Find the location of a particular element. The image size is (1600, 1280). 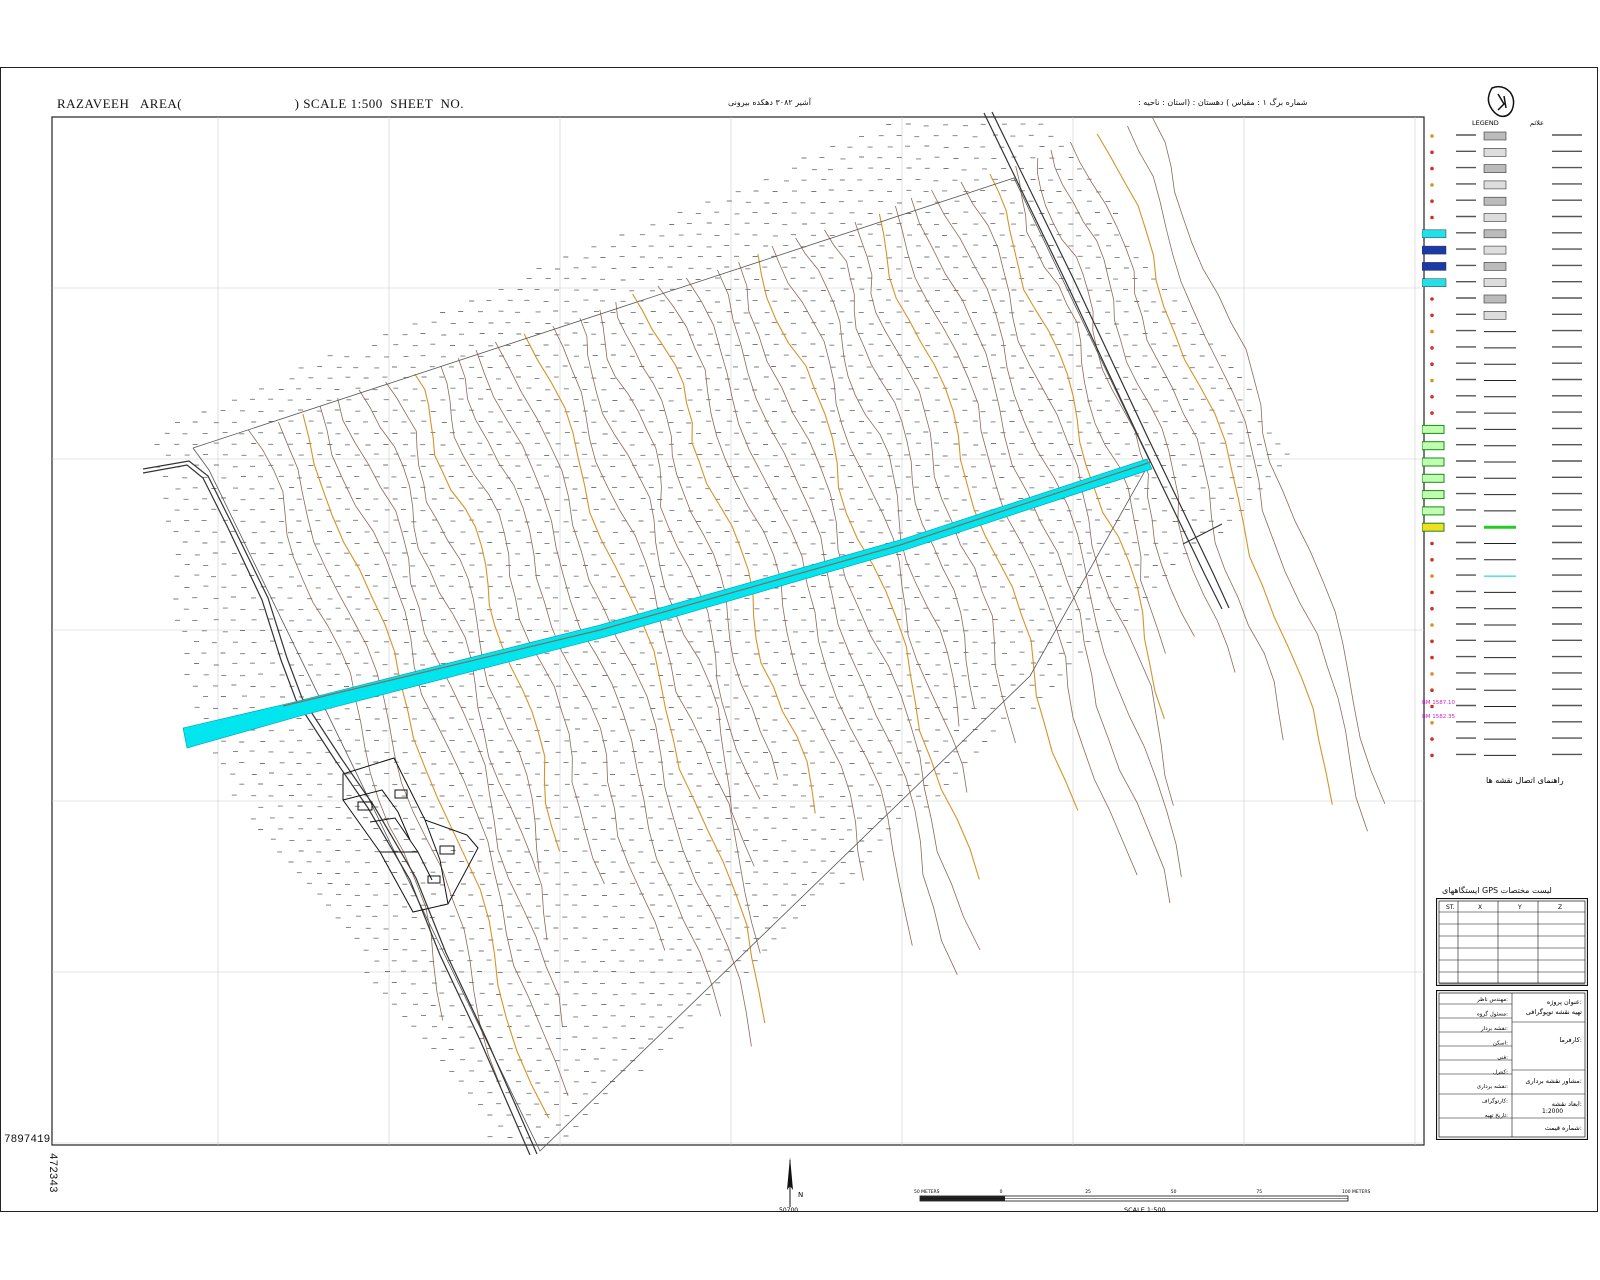

north-label: N is located at coordinates (800, 1195).